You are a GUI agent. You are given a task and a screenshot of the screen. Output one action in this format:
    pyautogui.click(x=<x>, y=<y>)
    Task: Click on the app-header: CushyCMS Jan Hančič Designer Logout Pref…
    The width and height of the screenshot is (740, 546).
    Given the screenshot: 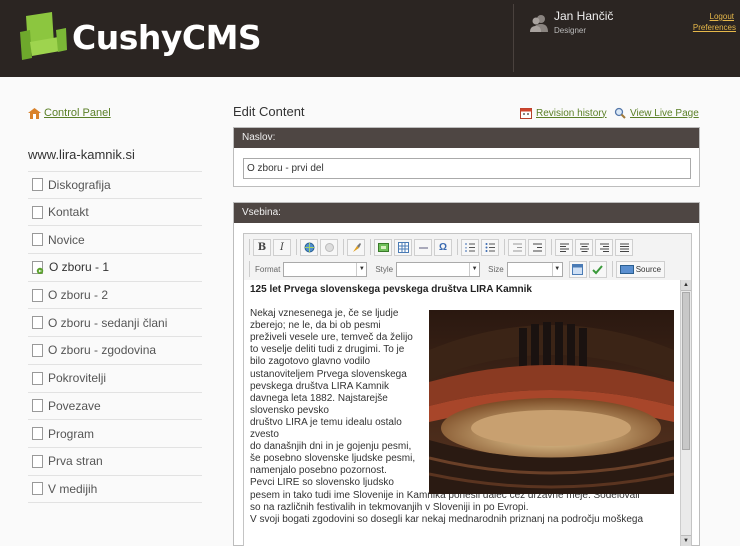 What is the action you would take?
    pyautogui.click(x=370, y=38)
    